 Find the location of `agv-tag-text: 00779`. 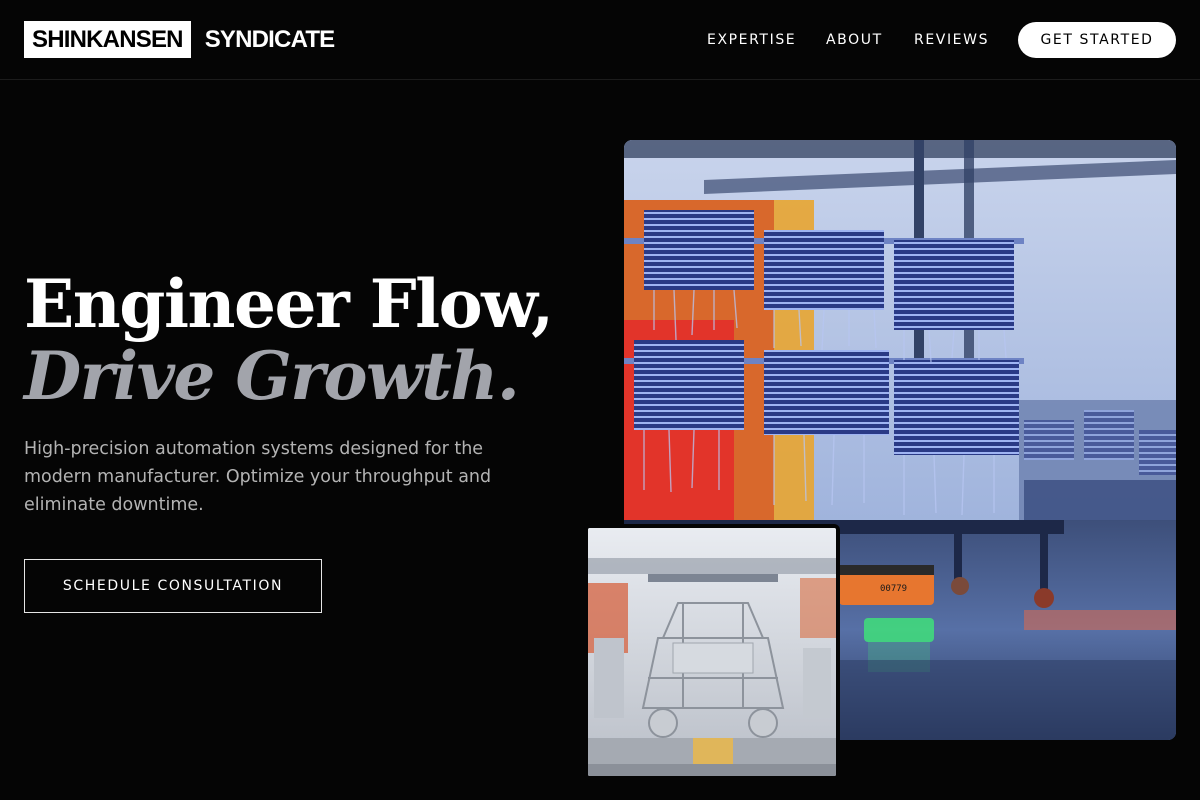

agv-tag-text: 00779 is located at coordinates (893, 589).